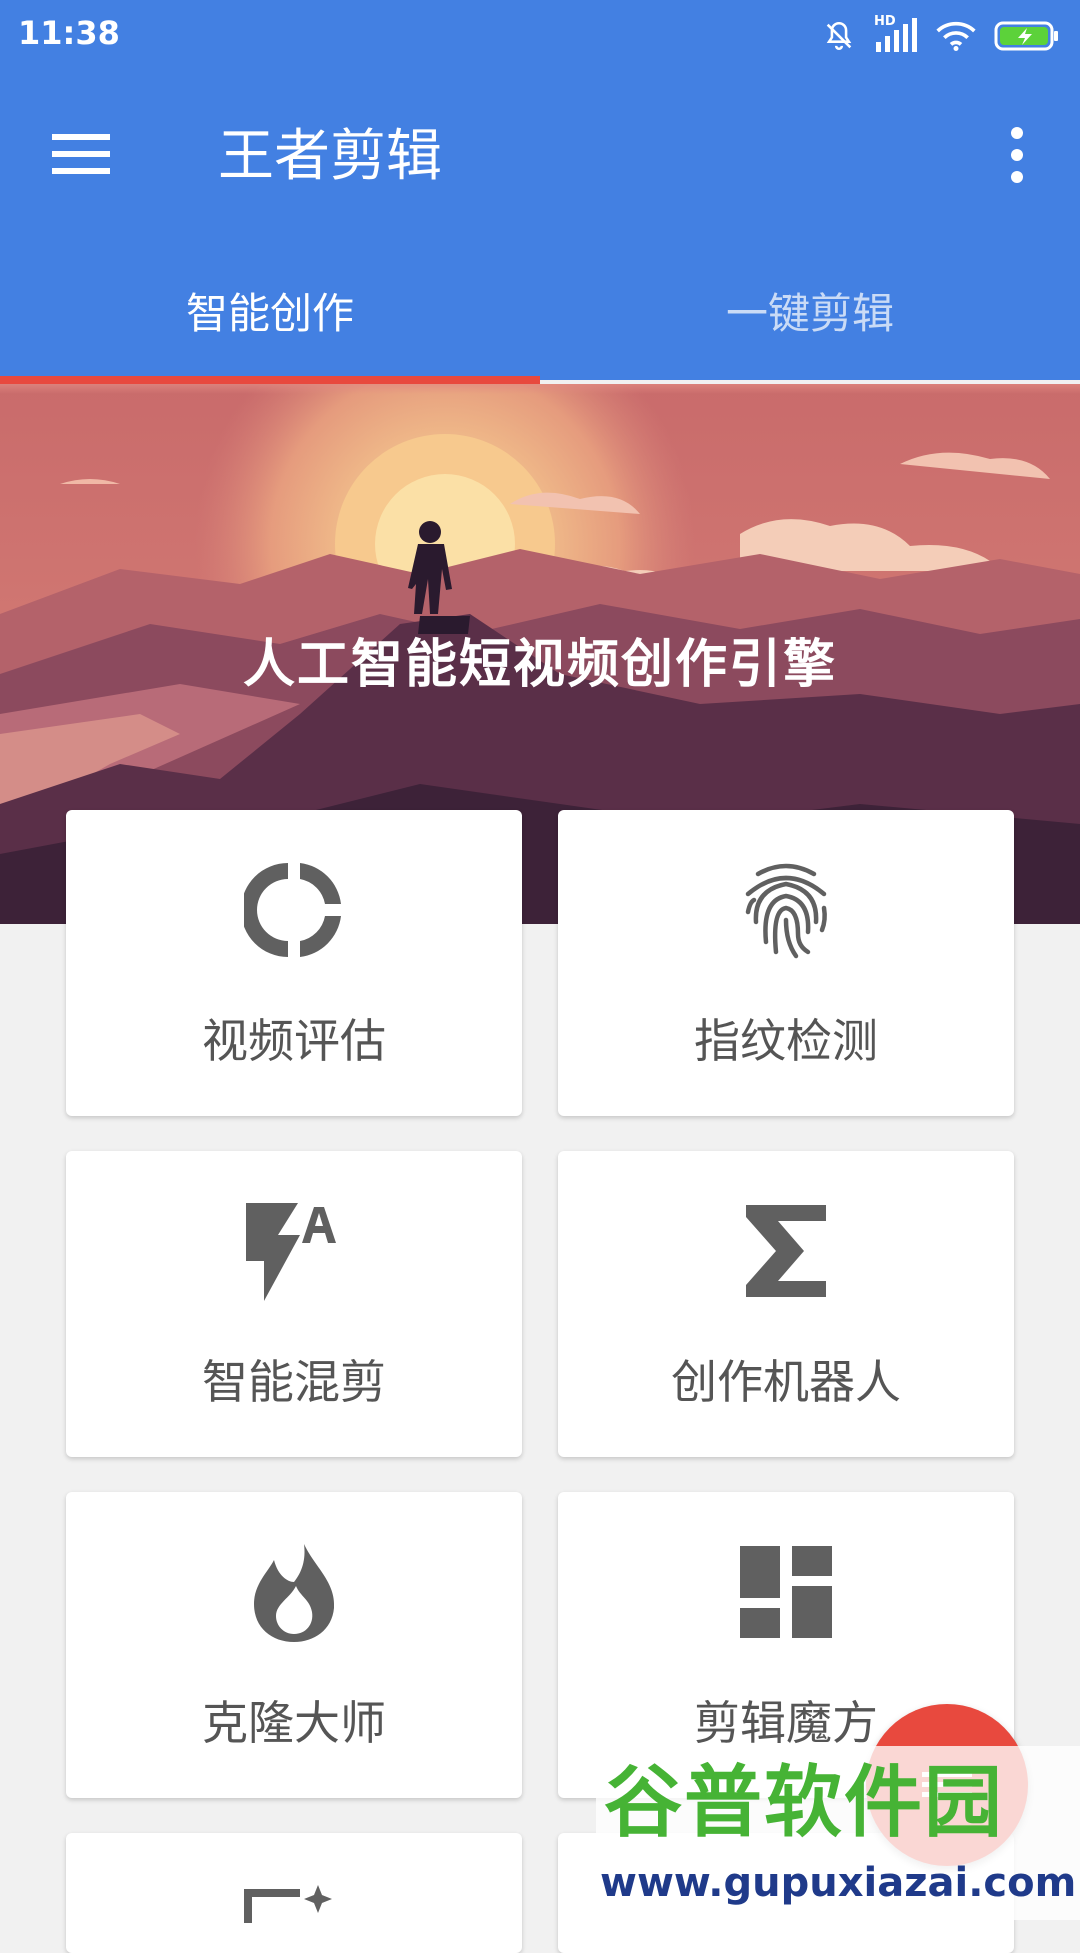 The width and height of the screenshot is (1080, 1953). I want to click on app-title: 王者剪辑, so click(330, 156).